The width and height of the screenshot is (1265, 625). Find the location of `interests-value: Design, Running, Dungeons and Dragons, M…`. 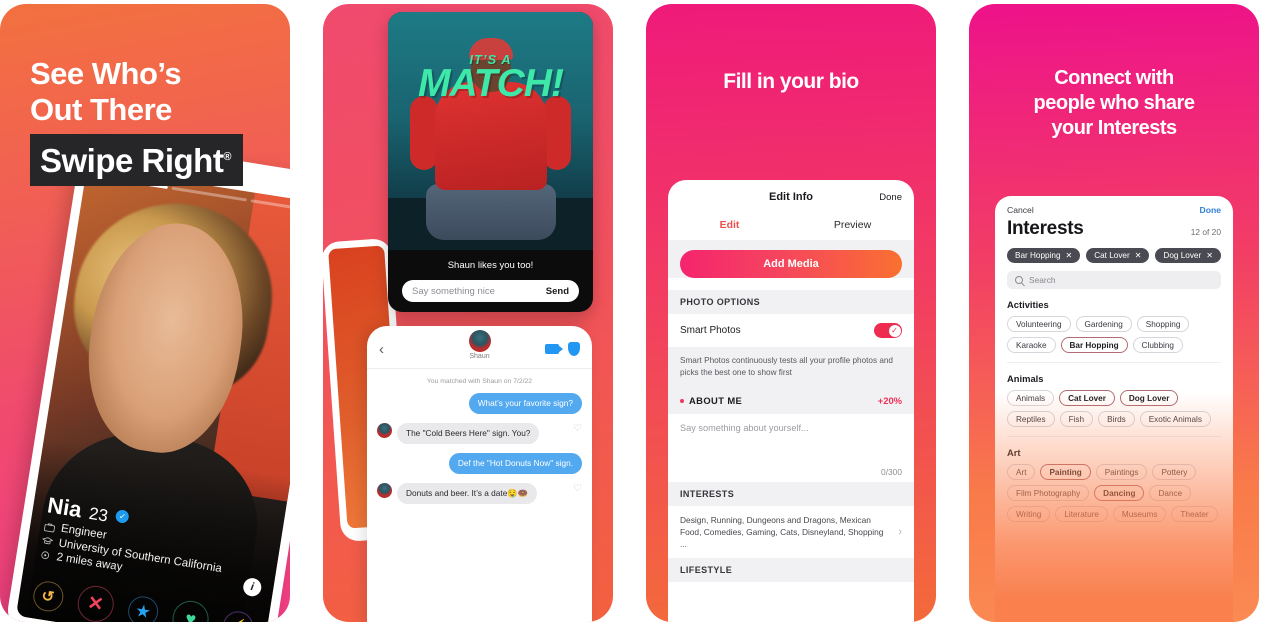

interests-value: Design, Running, Dungeons and Dragons, M… is located at coordinates (782, 532).